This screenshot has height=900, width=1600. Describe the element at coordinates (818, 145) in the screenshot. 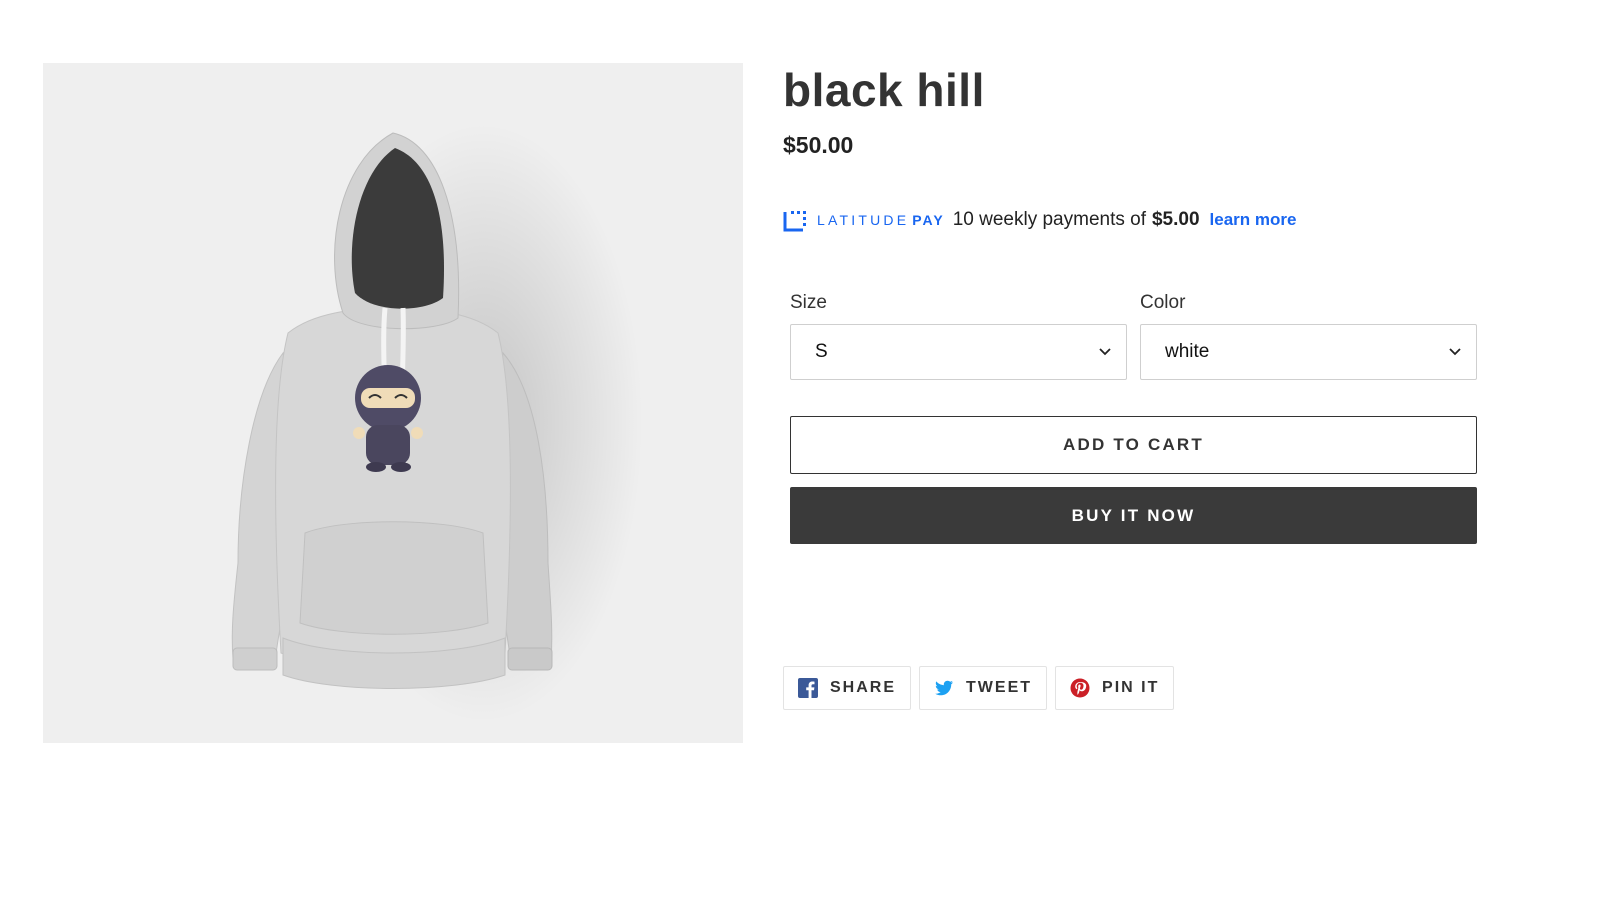

I see `product-price: $50.00` at that location.